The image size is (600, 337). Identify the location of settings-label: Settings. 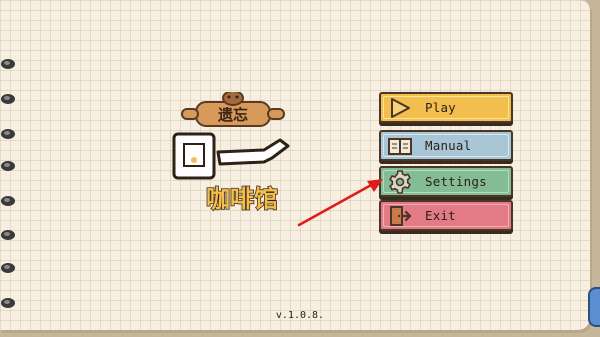
(456, 181).